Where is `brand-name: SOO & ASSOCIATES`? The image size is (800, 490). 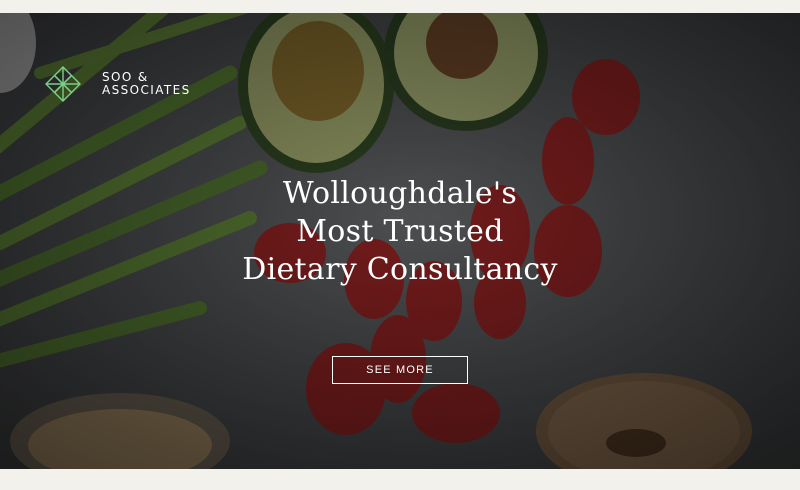 brand-name: SOO & ASSOCIATES is located at coordinates (146, 84).